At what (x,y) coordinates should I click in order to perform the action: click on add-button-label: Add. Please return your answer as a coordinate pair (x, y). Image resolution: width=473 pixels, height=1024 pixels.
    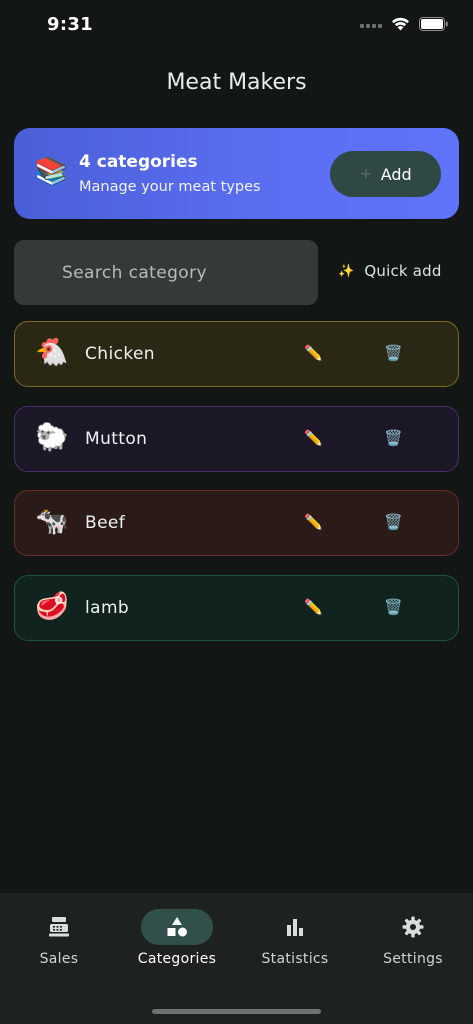
    Looking at the image, I should click on (396, 174).